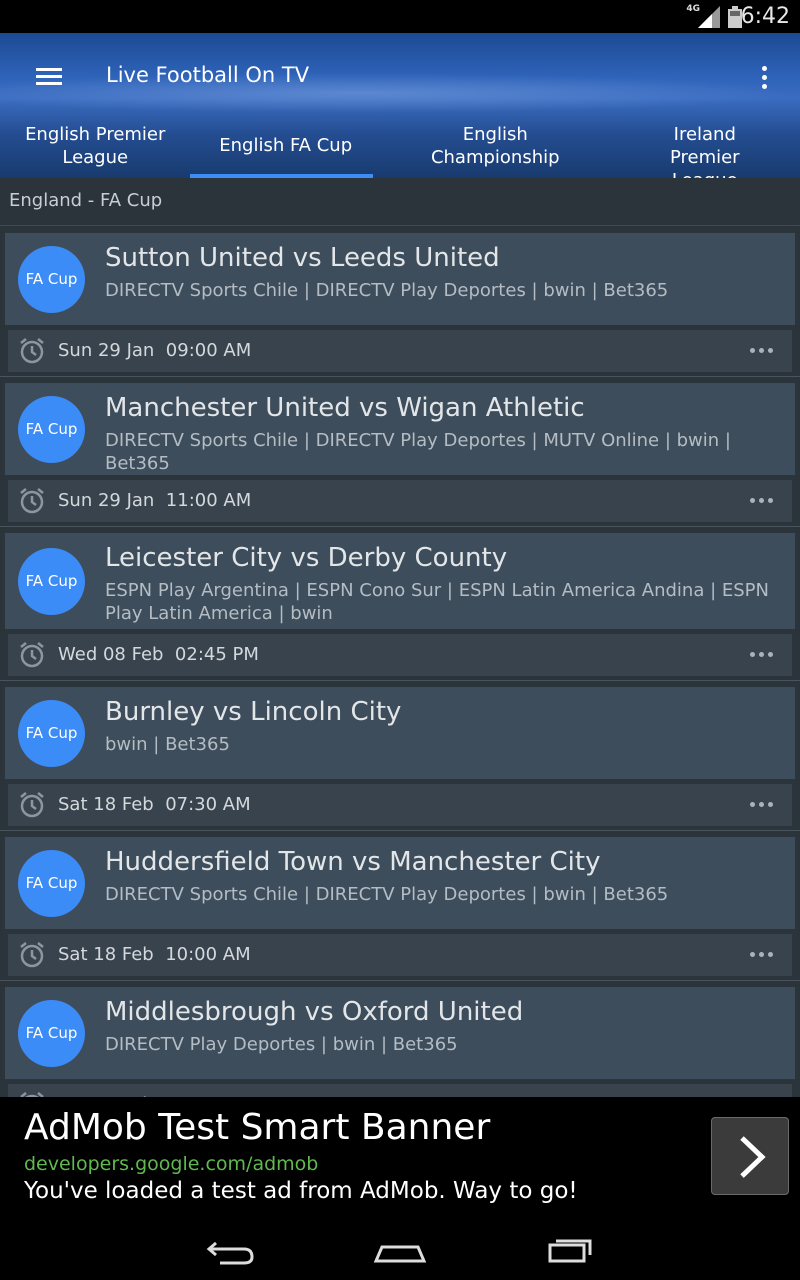 The width and height of the screenshot is (800, 1280). What do you see at coordinates (208, 500) in the screenshot?
I see `match-time-text: 11:00 AM` at bounding box center [208, 500].